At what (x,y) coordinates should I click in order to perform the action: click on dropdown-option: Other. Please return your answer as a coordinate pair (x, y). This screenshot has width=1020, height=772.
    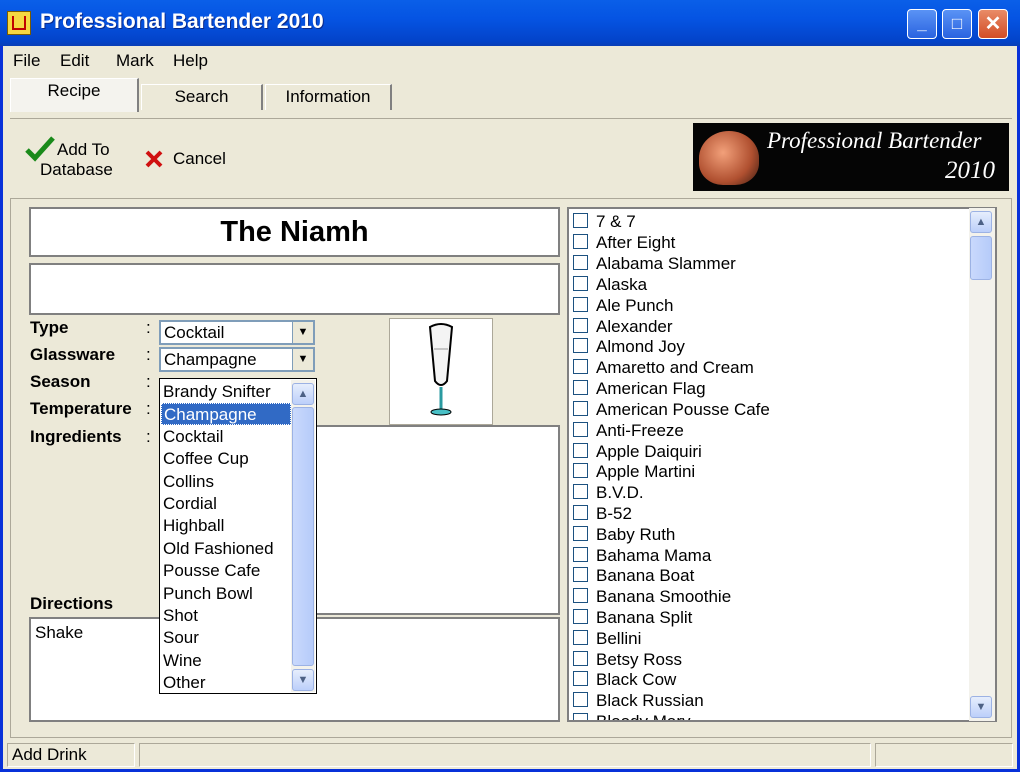
    Looking at the image, I should click on (226, 683).